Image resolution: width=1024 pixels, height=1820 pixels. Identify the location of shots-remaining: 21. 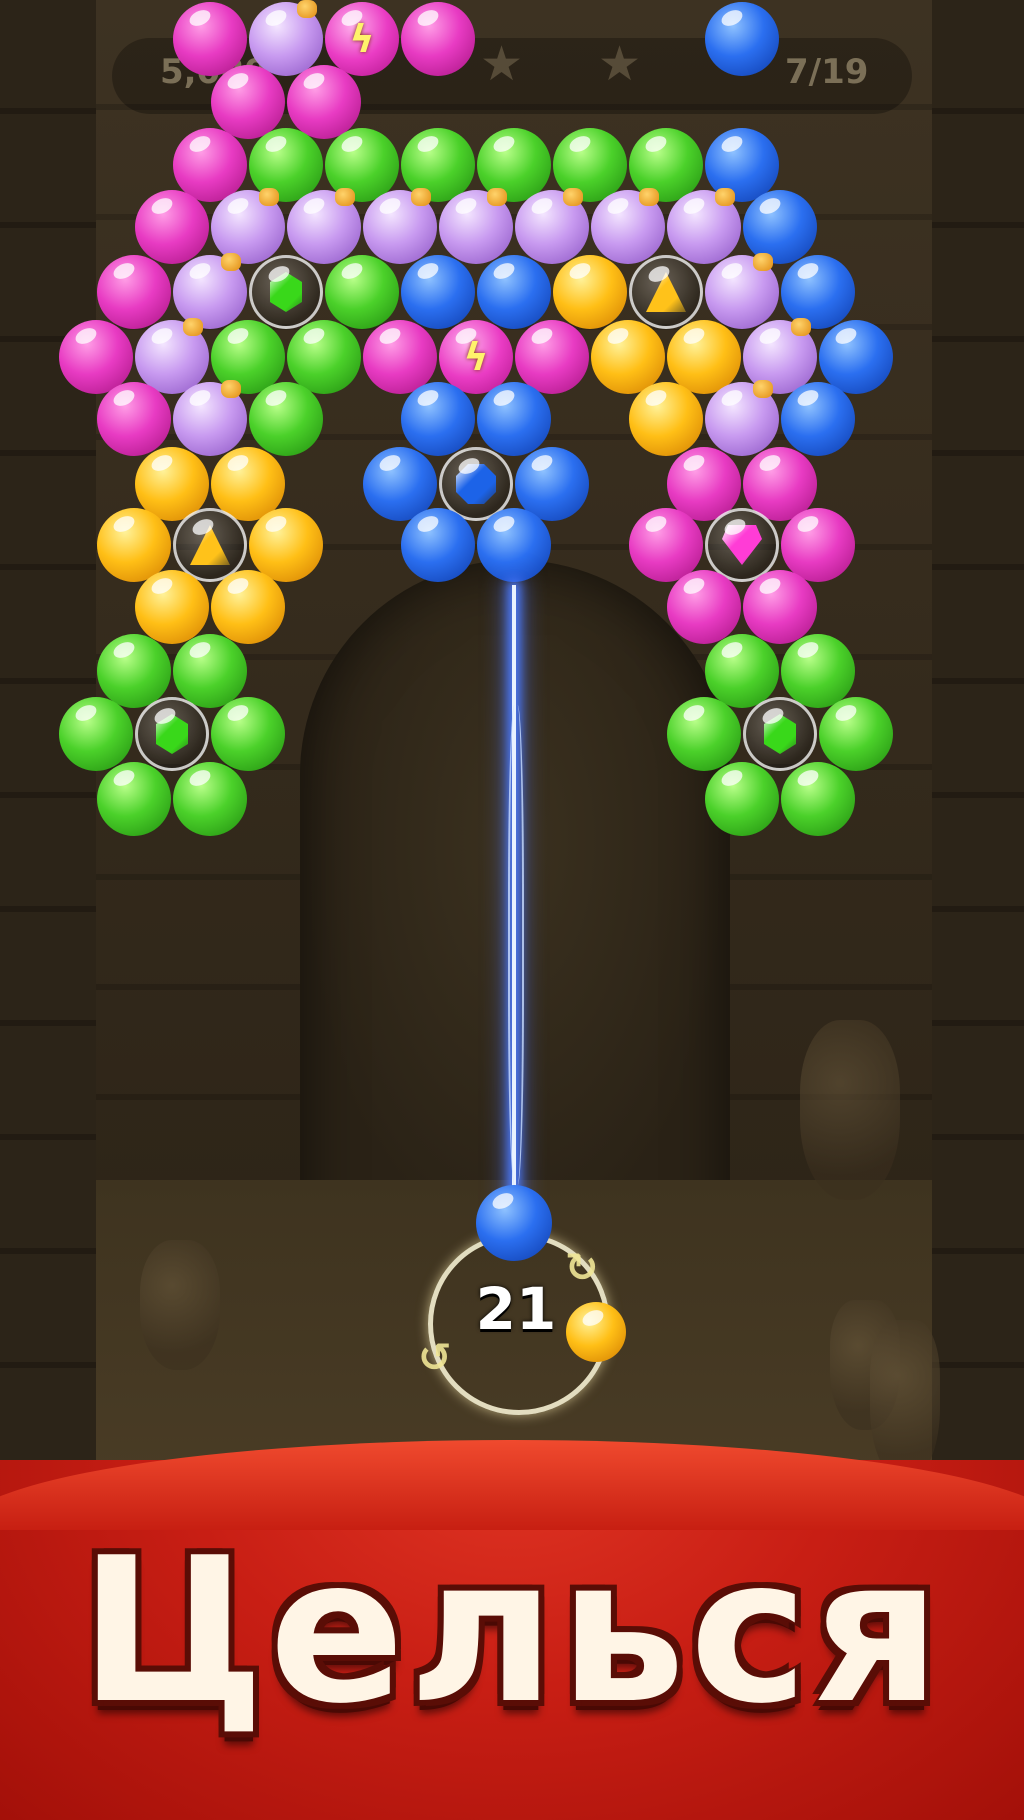
(516, 1309).